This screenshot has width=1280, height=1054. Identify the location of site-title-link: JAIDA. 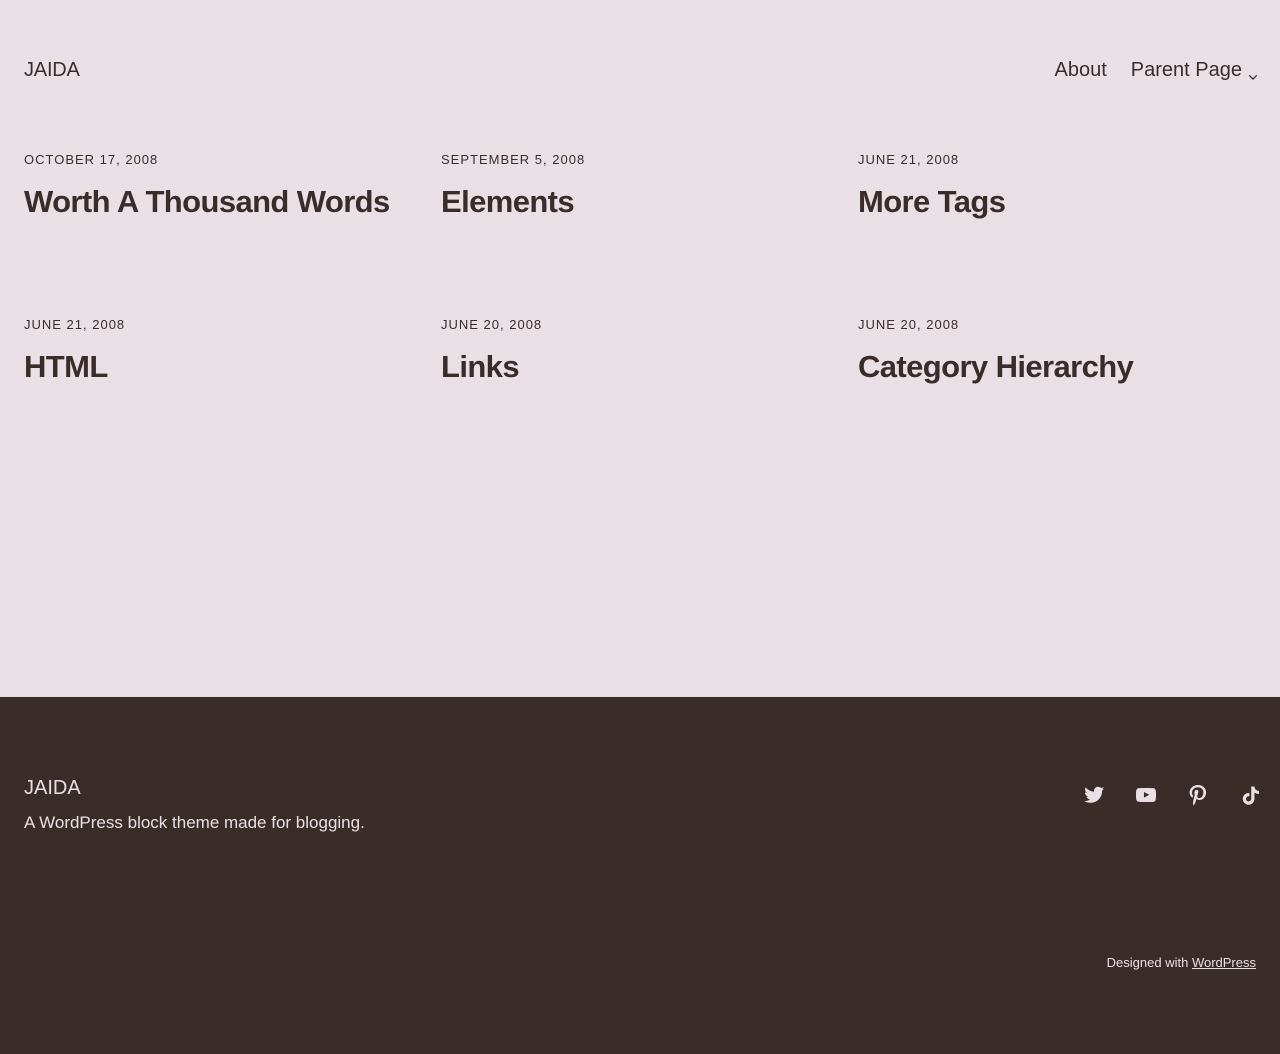
(52, 70).